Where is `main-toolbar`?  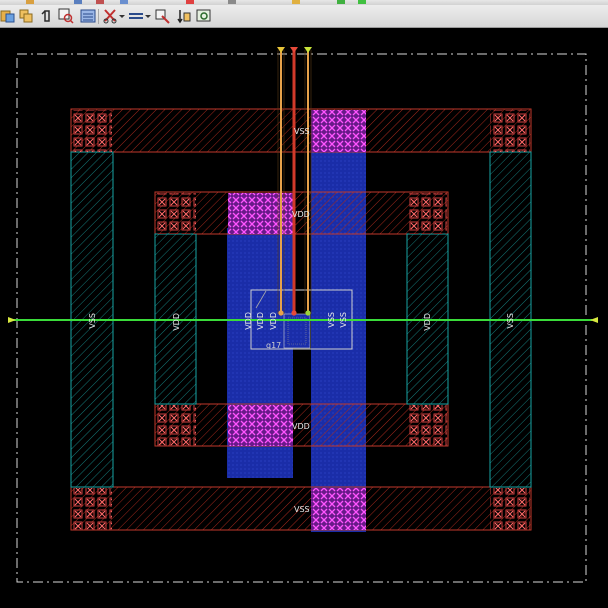
main-toolbar is located at coordinates (304, 16).